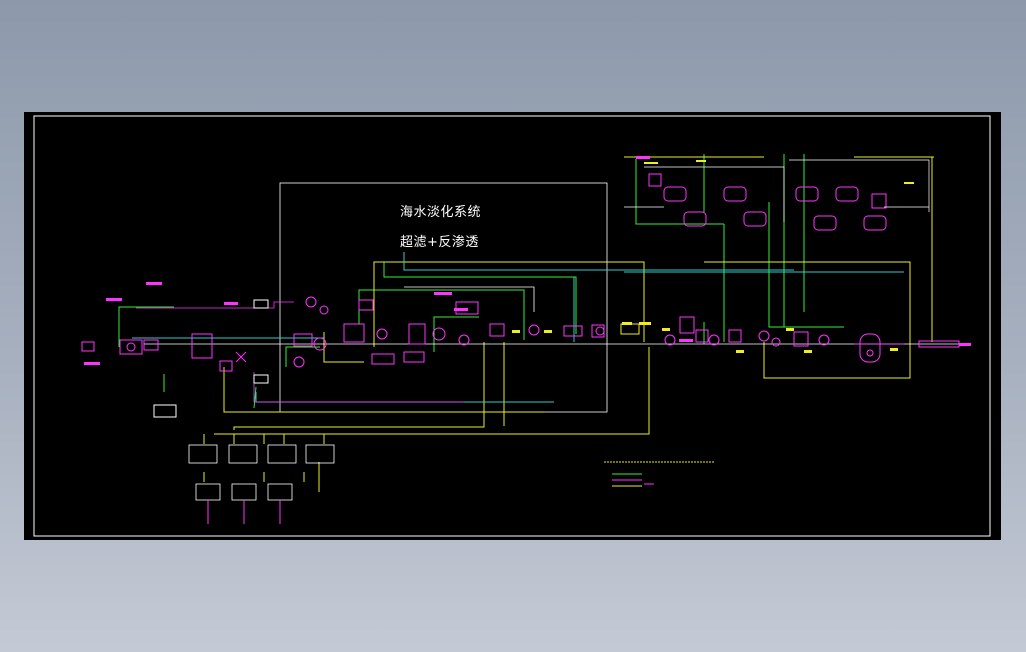 The height and width of the screenshot is (652, 1026). I want to click on magenta-process-lines, so click(550, 352).